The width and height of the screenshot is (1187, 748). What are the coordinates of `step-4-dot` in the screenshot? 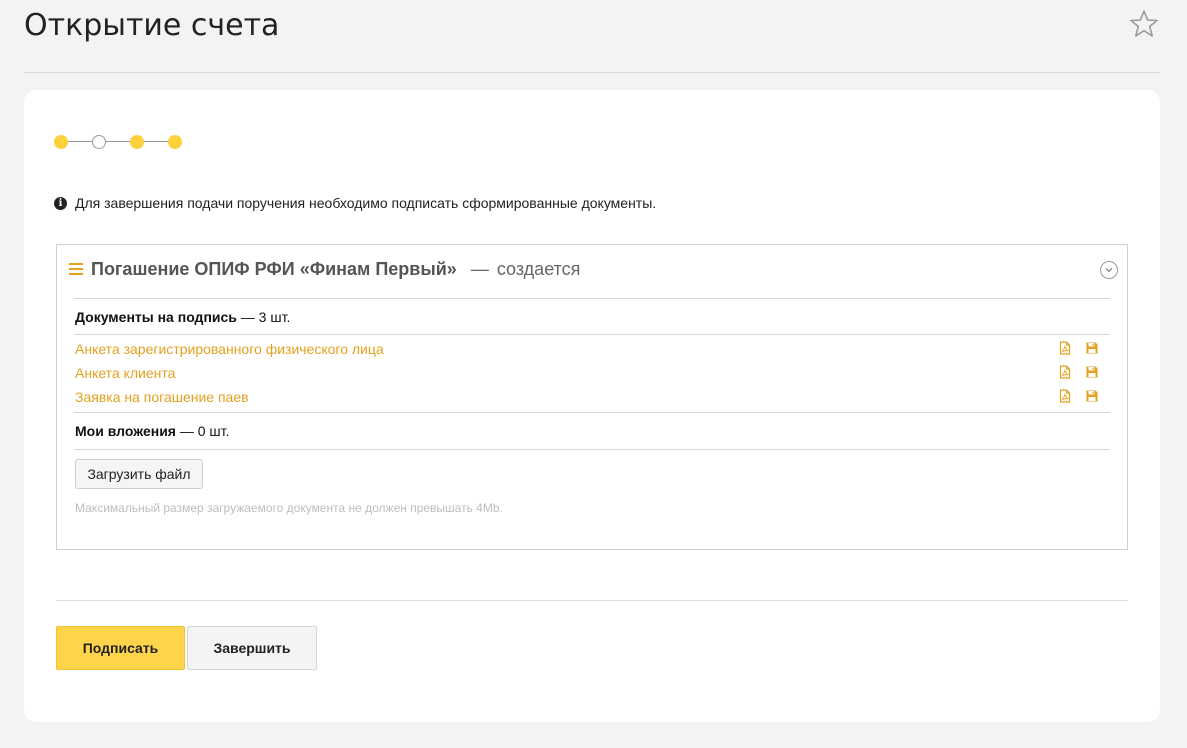 It's located at (175, 142).